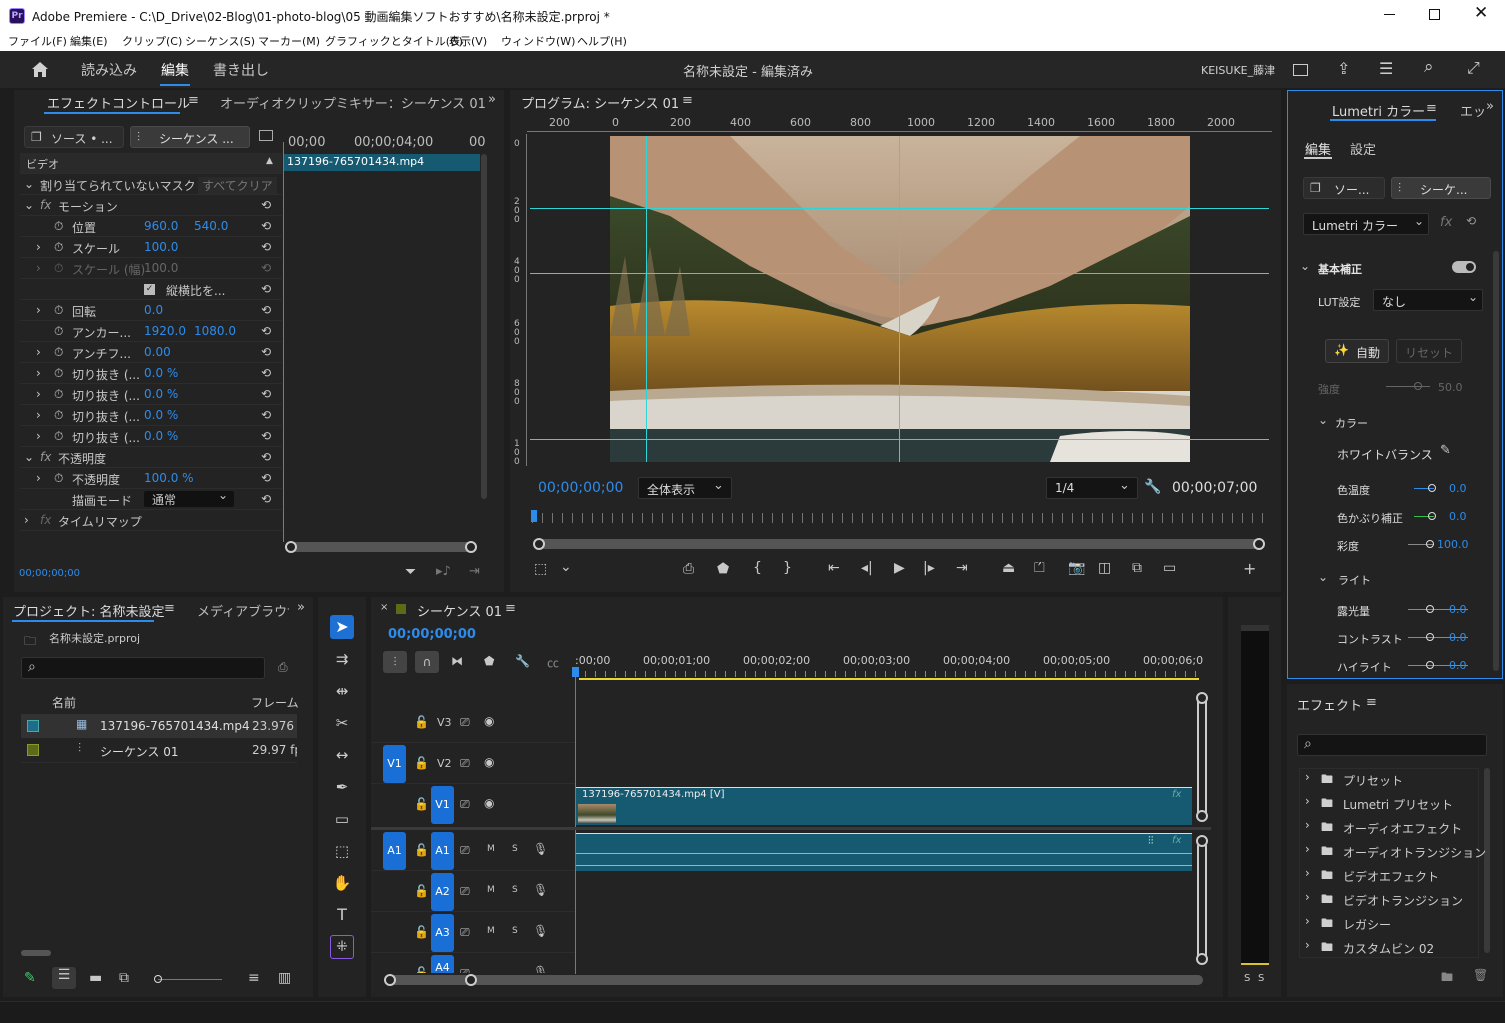  I want to click on column-header-framerate: フレーム, so click(275, 702).